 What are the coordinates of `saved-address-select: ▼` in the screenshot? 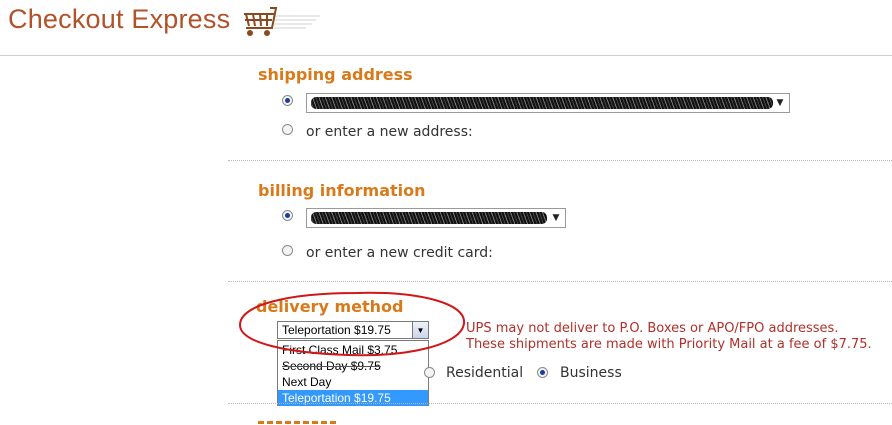 It's located at (548, 103).